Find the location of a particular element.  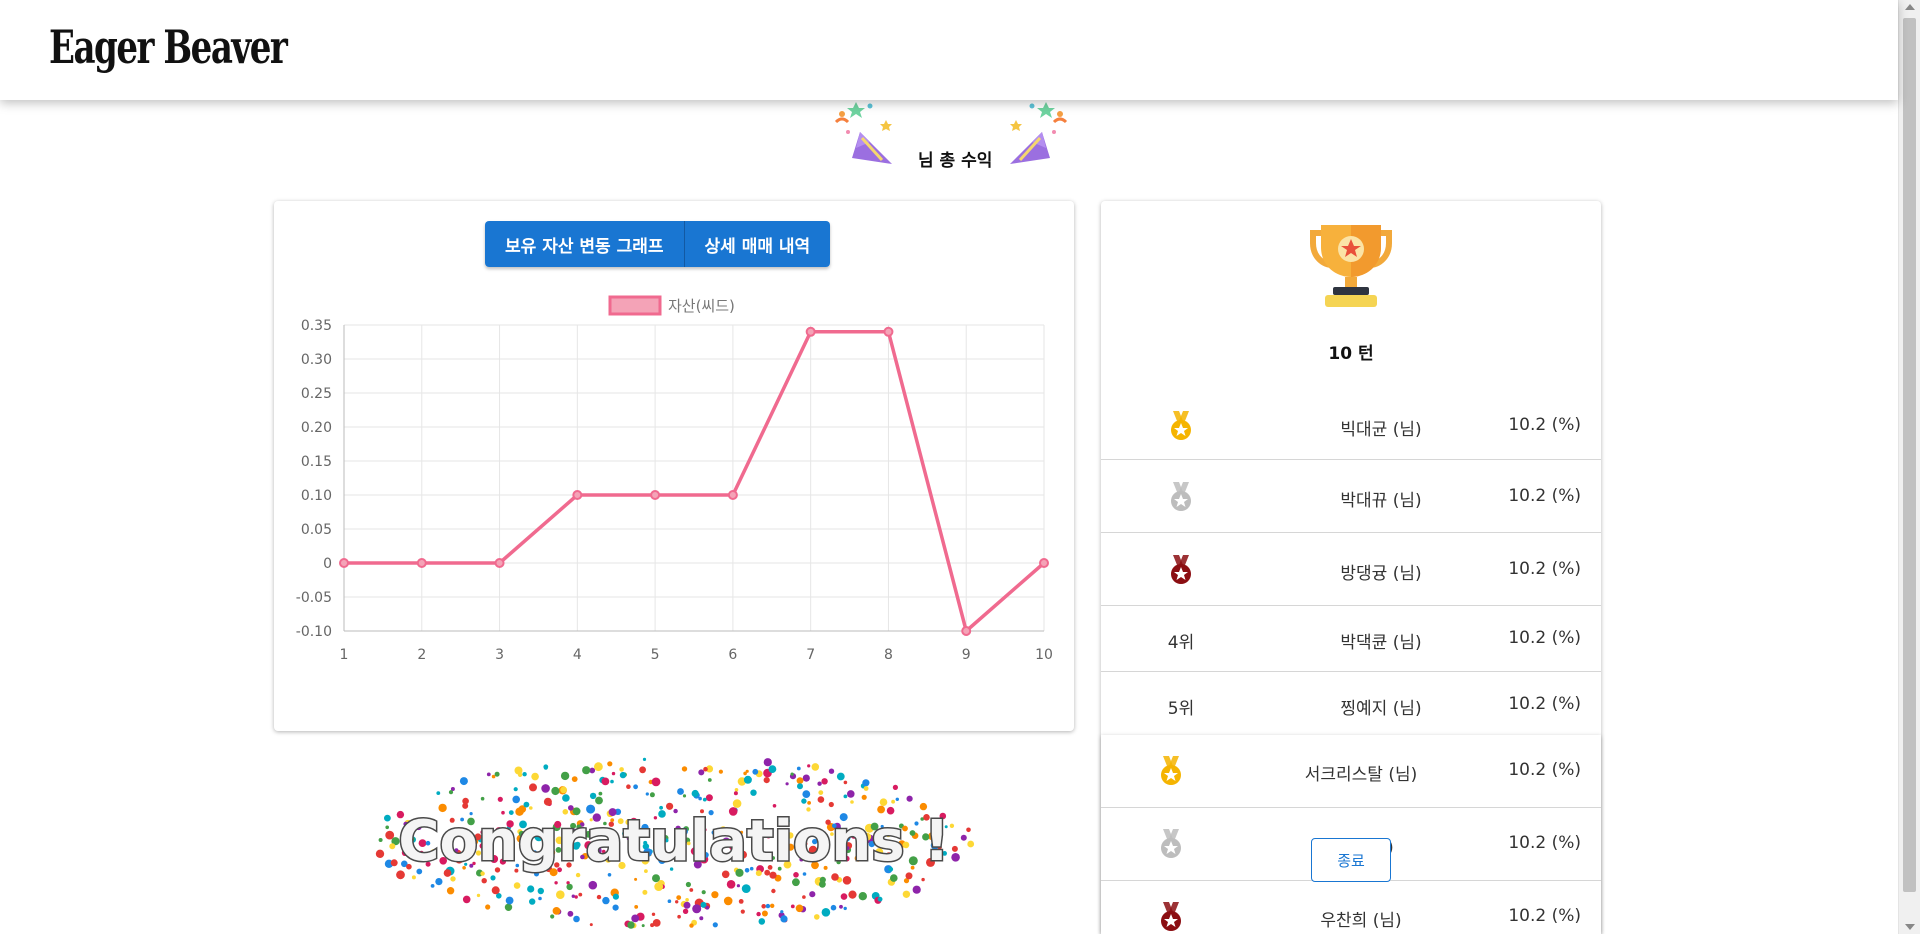

x-tick-label: 1 is located at coordinates (344, 655).